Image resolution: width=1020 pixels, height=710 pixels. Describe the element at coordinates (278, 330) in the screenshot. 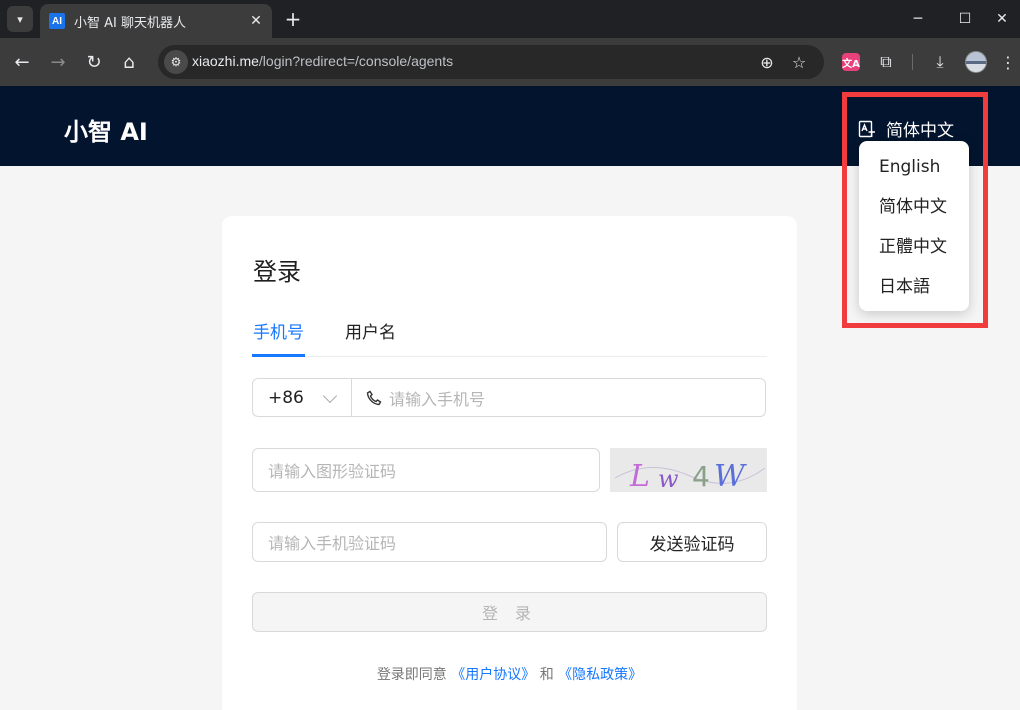

I see `tab-phone: 手机号` at that location.